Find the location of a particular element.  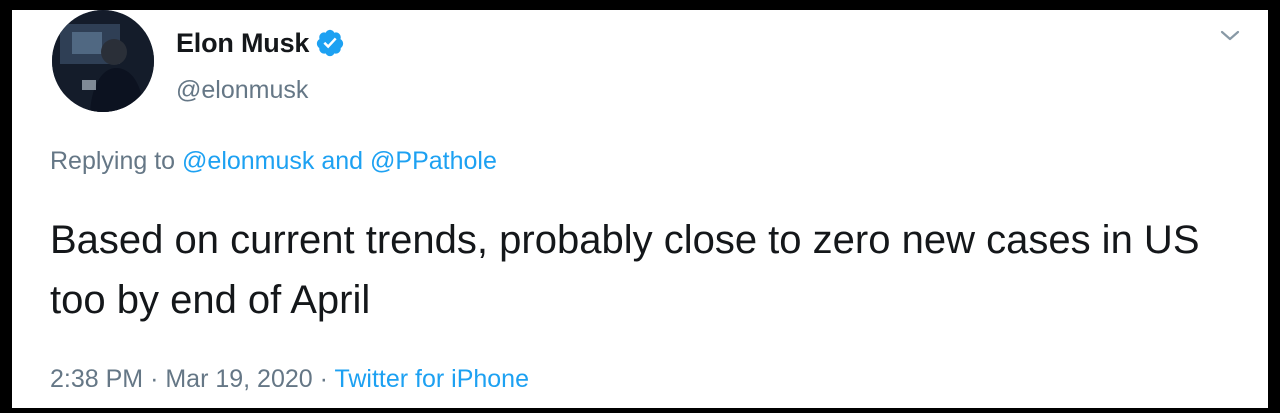

avatar is located at coordinates (103, 61).